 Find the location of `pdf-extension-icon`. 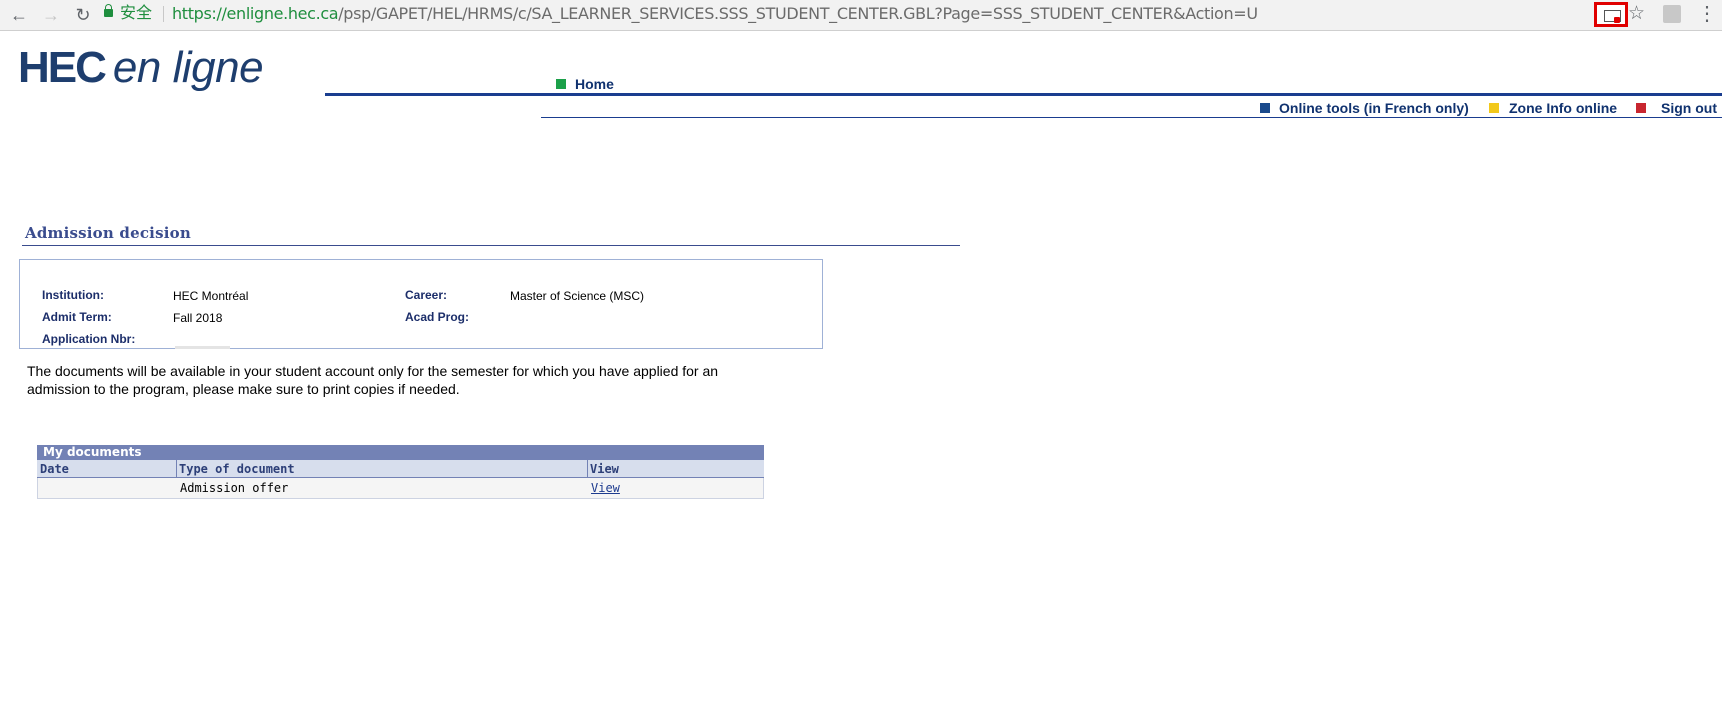

pdf-extension-icon is located at coordinates (1672, 14).